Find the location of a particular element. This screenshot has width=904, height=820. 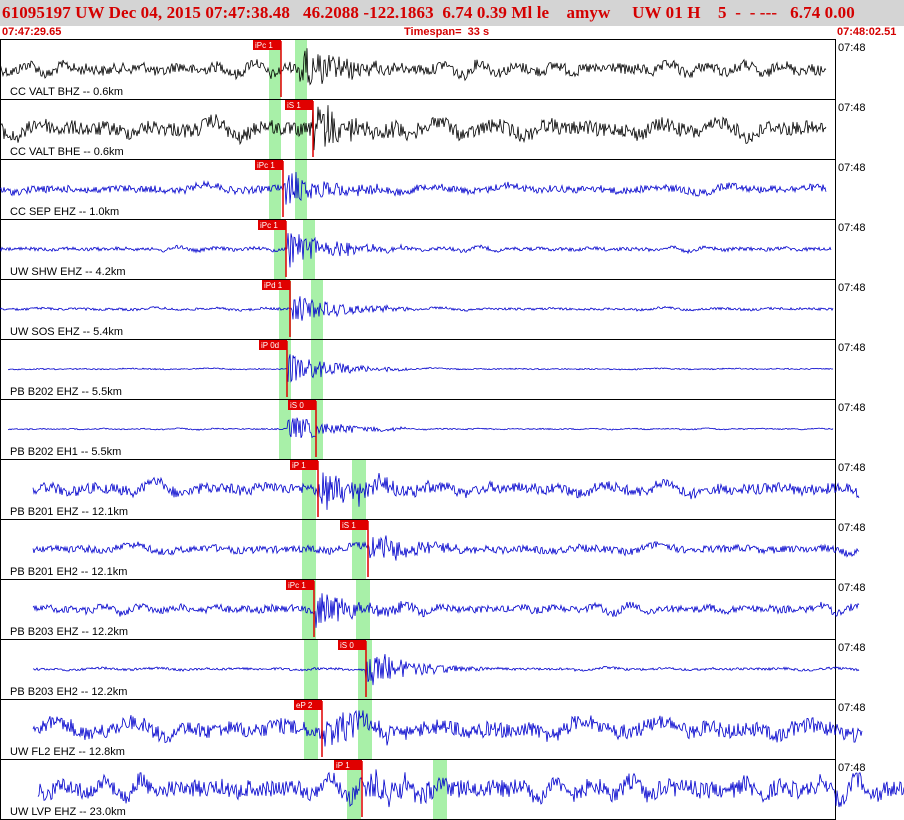

pick-label: iPd 1 is located at coordinates (273, 285).